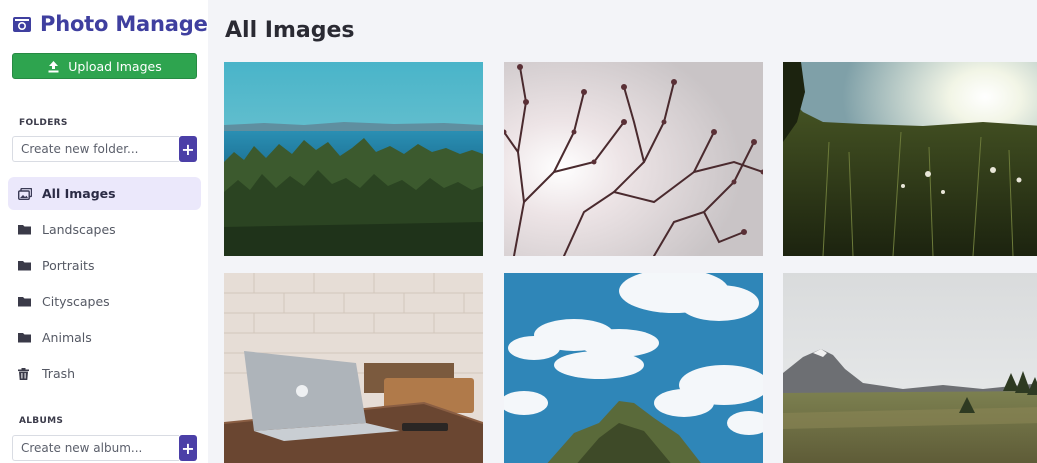  Describe the element at coordinates (115, 66) in the screenshot. I see `upload-images-label: Upload Images` at that location.